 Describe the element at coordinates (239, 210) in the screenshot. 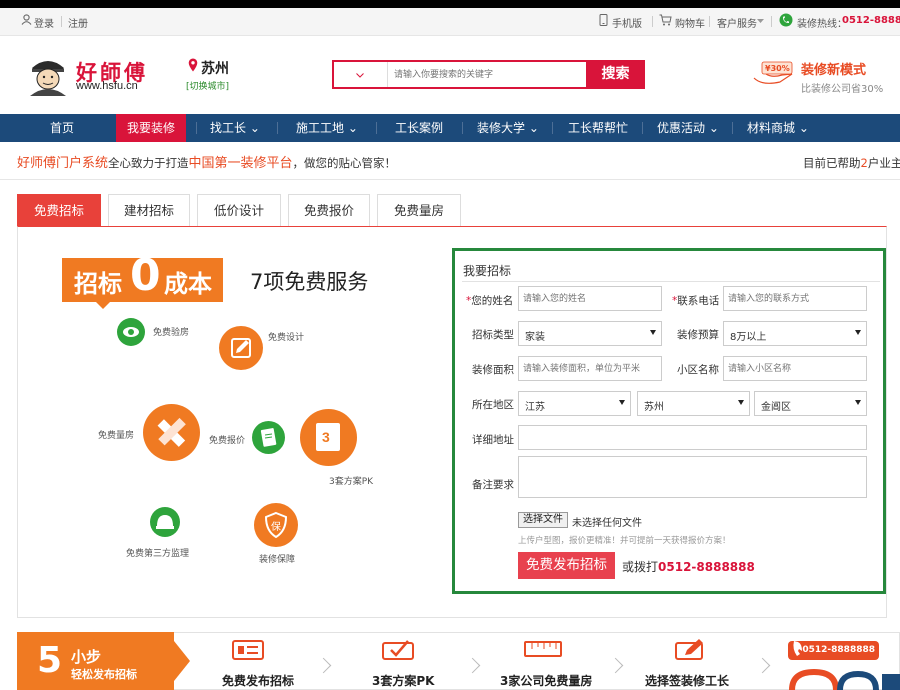

I see `tab-low-cost-design: 低价设计` at that location.